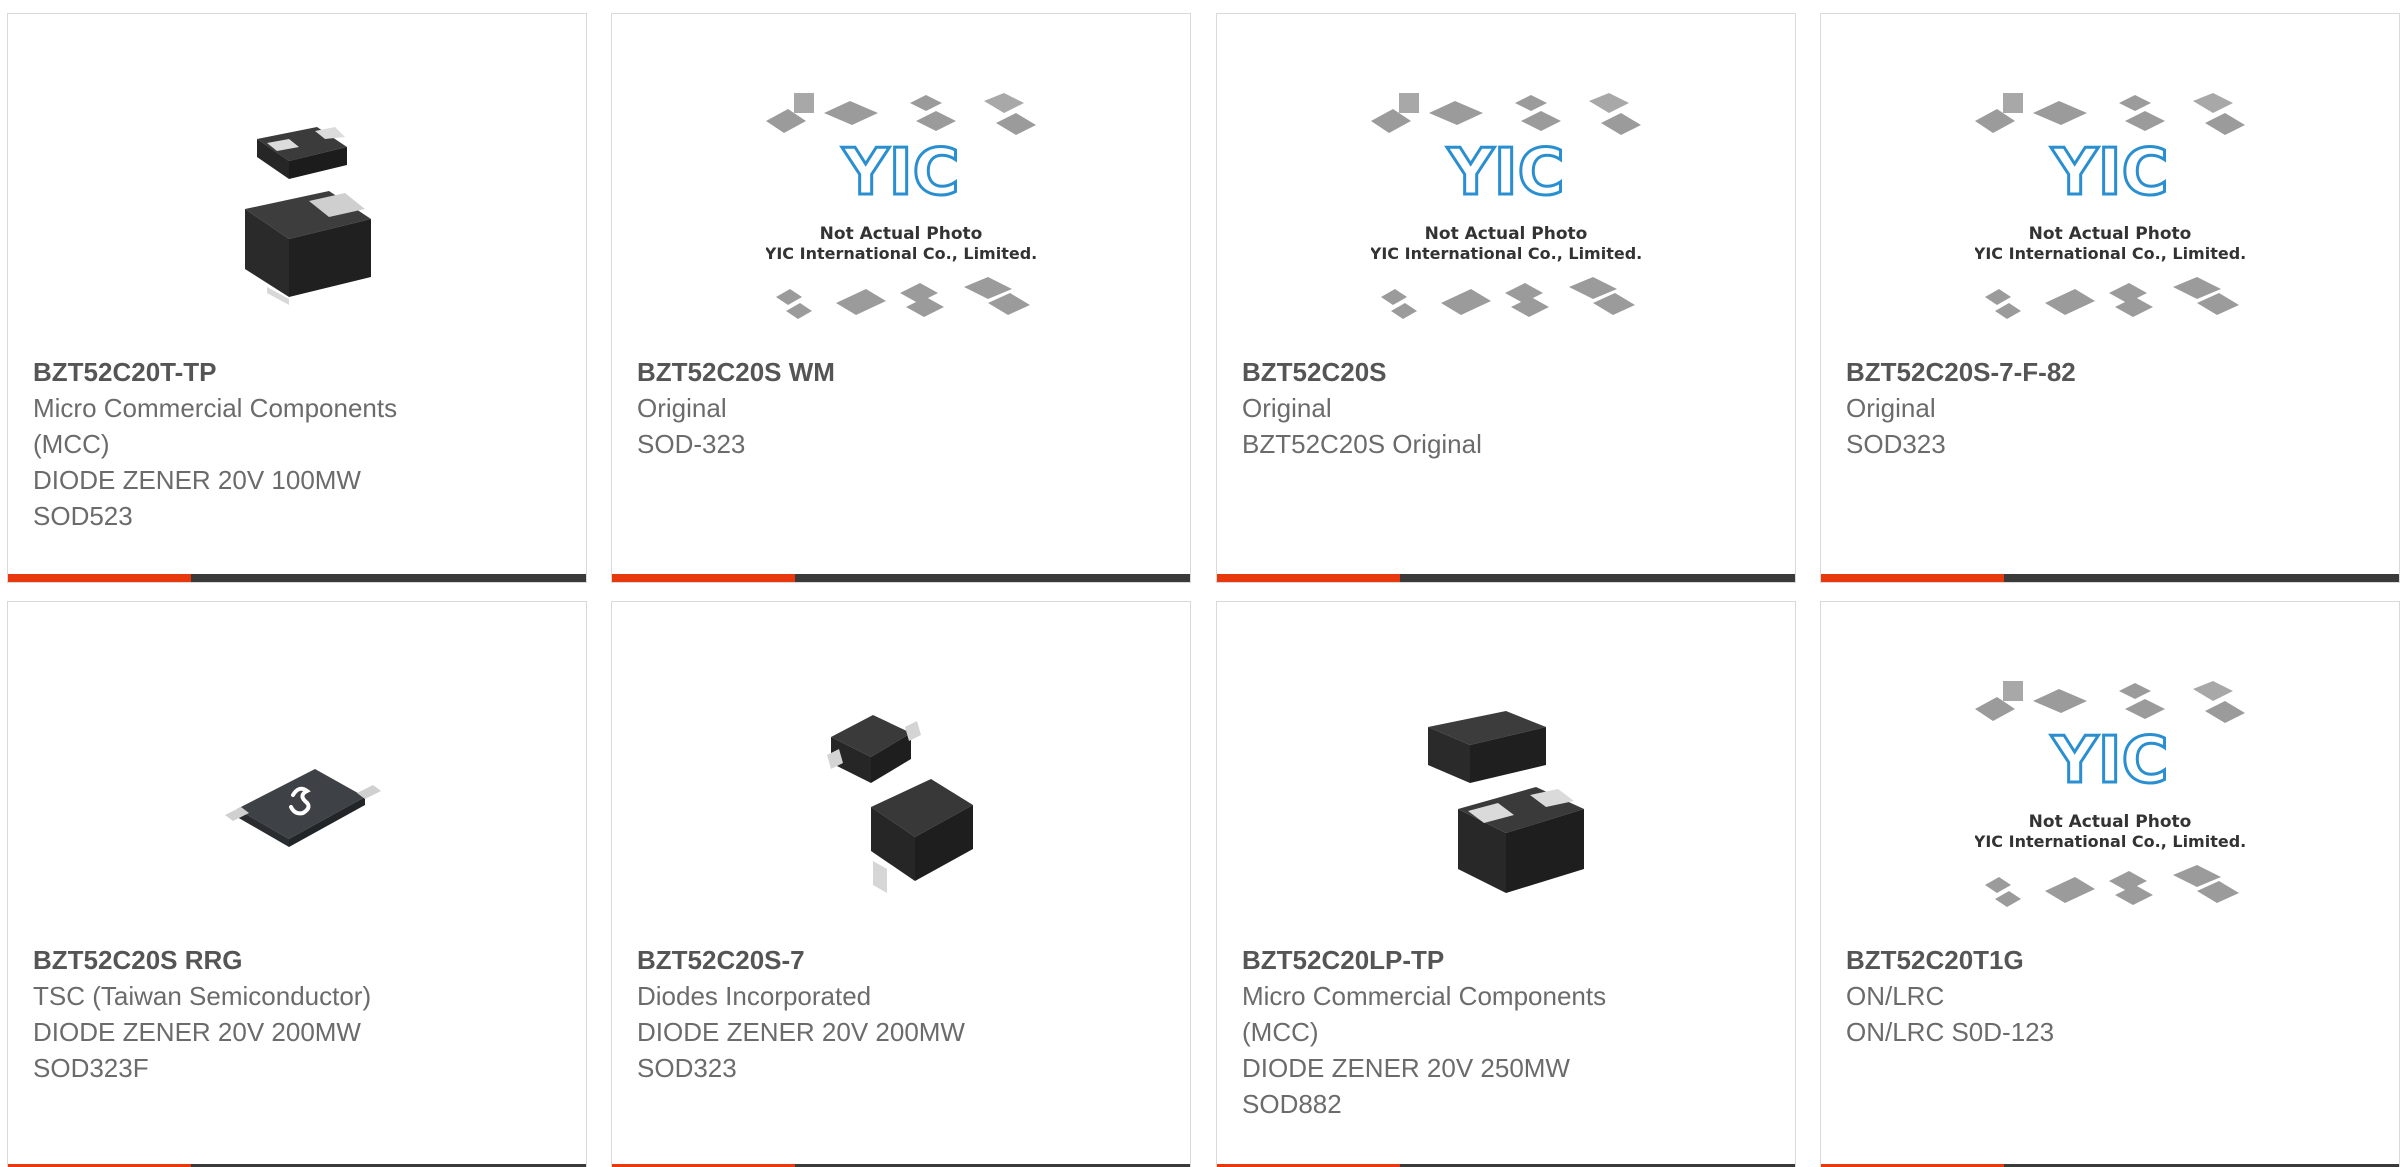 Image resolution: width=2400 pixels, height=1167 pixels. Describe the element at coordinates (691, 444) in the screenshot. I see `package: SOD-323` at that location.